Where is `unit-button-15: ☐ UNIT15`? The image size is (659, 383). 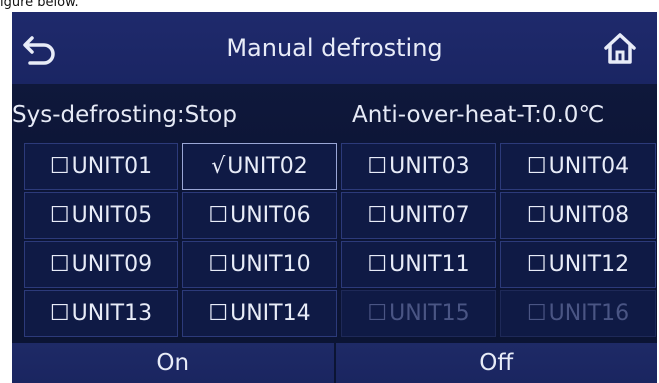
unit-button-15: ☐ UNIT15 is located at coordinates (418, 313).